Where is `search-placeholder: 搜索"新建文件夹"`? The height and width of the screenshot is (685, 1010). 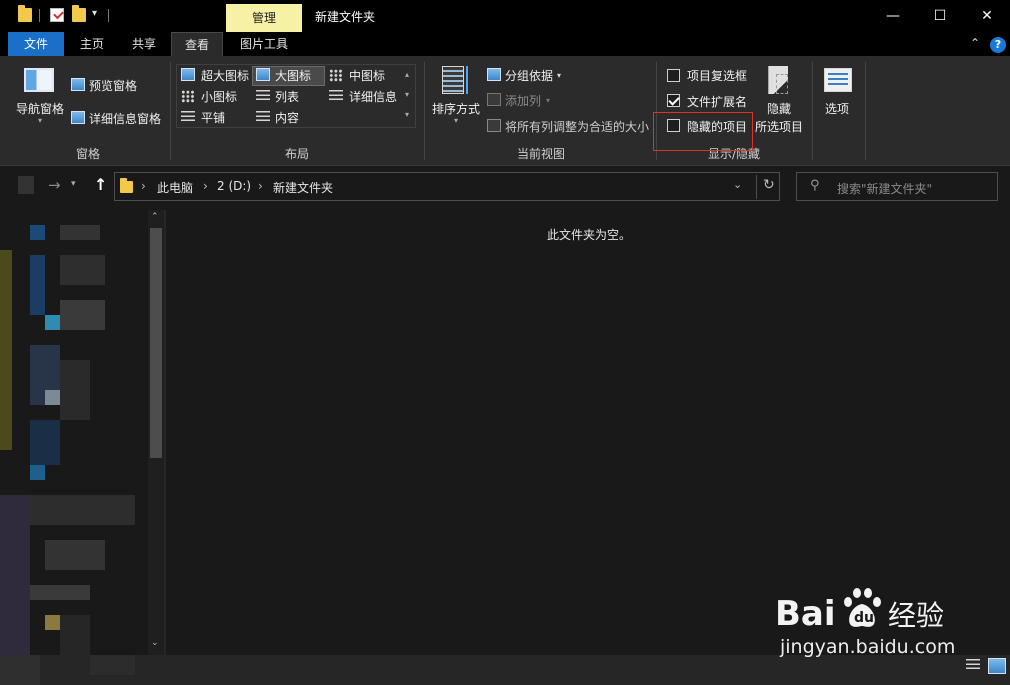
search-placeholder: 搜索"新建文件夹" is located at coordinates (885, 189).